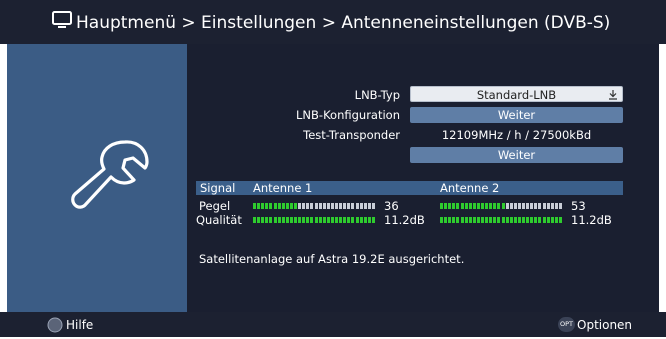 This screenshot has width=666, height=339. I want to click on signal-label: Signal, so click(218, 188).